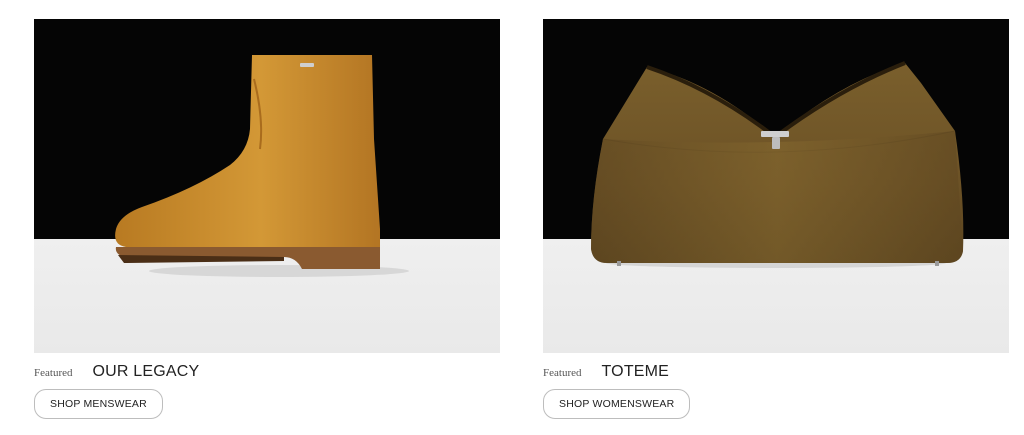 This screenshot has height=435, width=1024. Describe the element at coordinates (617, 404) in the screenshot. I see `shop-womenswear-button: SHOP WOMENSWEAR` at that location.